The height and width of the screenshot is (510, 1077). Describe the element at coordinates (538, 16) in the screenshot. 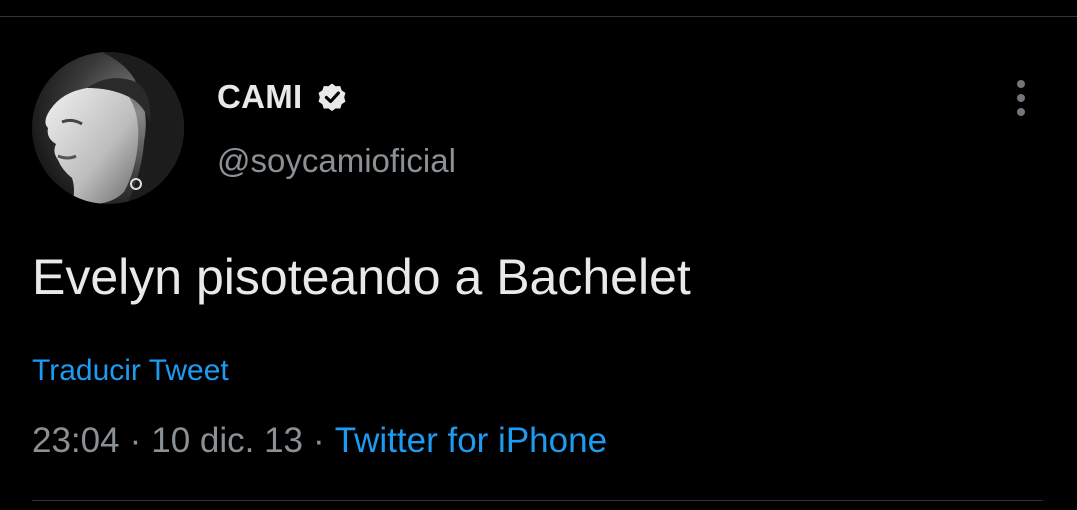

I see `top-divider` at that location.